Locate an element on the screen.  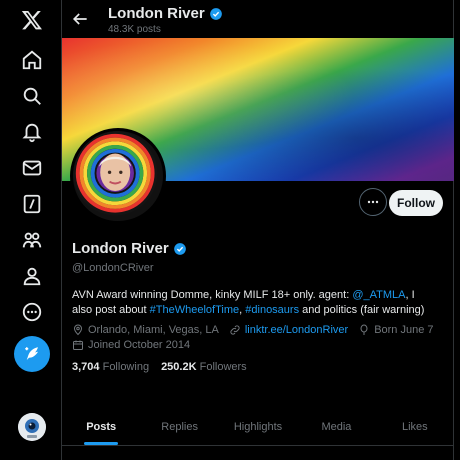
compose-button is located at coordinates (32, 354).